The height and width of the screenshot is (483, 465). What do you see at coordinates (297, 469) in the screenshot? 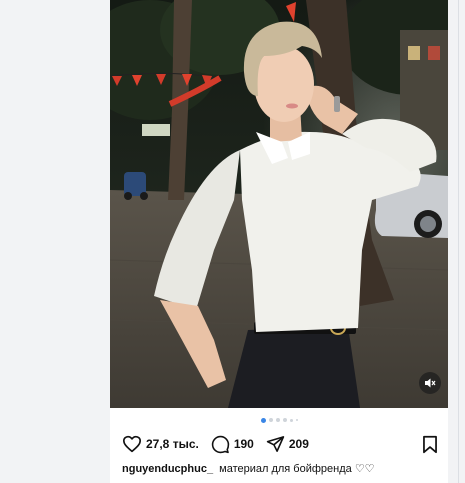
I see `caption-text: материал для бойфренда ♡♡` at bounding box center [297, 469].